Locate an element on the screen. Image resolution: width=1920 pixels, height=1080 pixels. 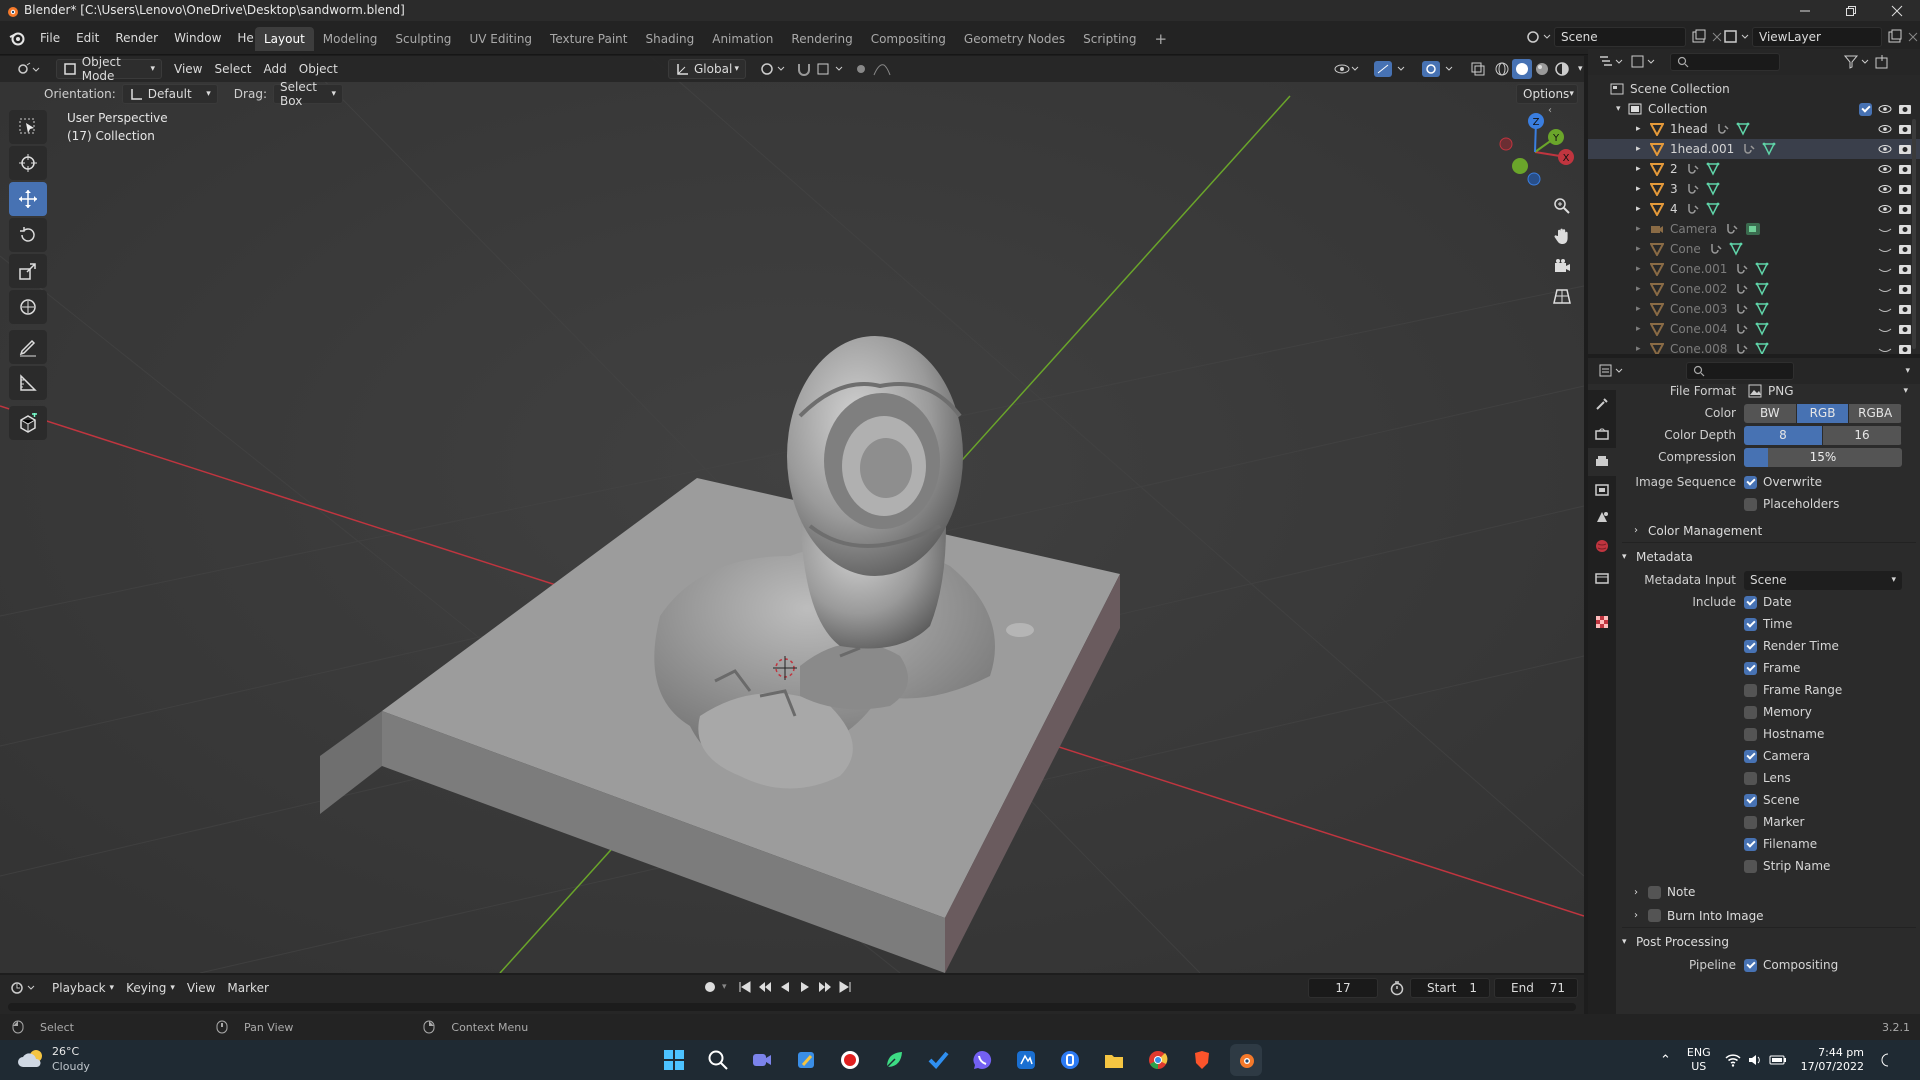
search-taskbar-button is located at coordinates (718, 1060).